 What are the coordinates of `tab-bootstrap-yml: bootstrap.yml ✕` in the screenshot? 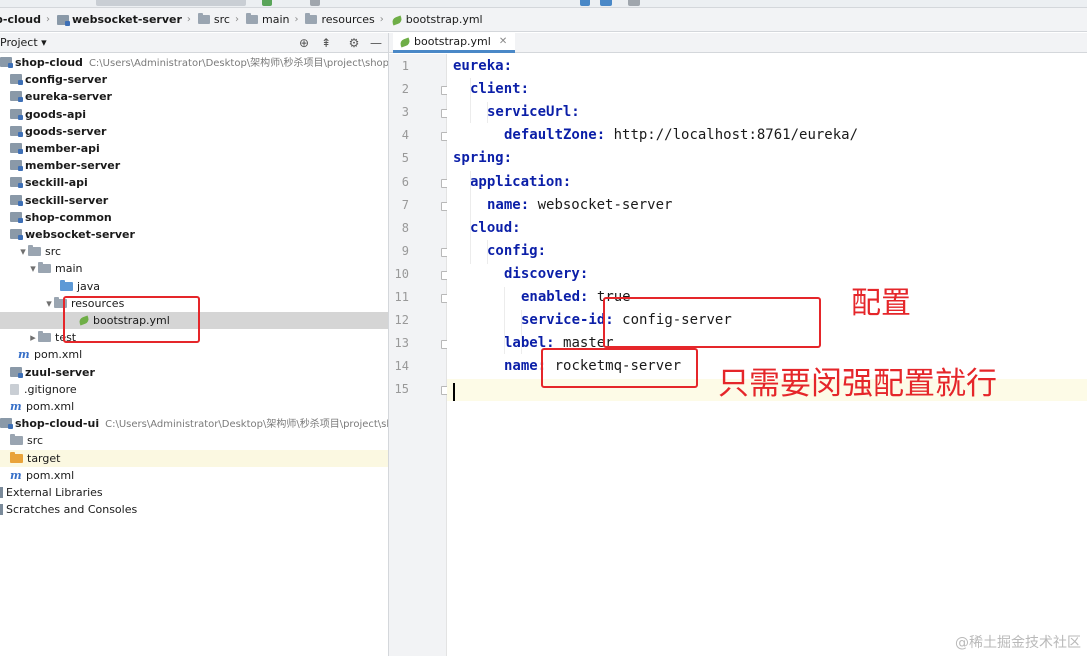 It's located at (454, 43).